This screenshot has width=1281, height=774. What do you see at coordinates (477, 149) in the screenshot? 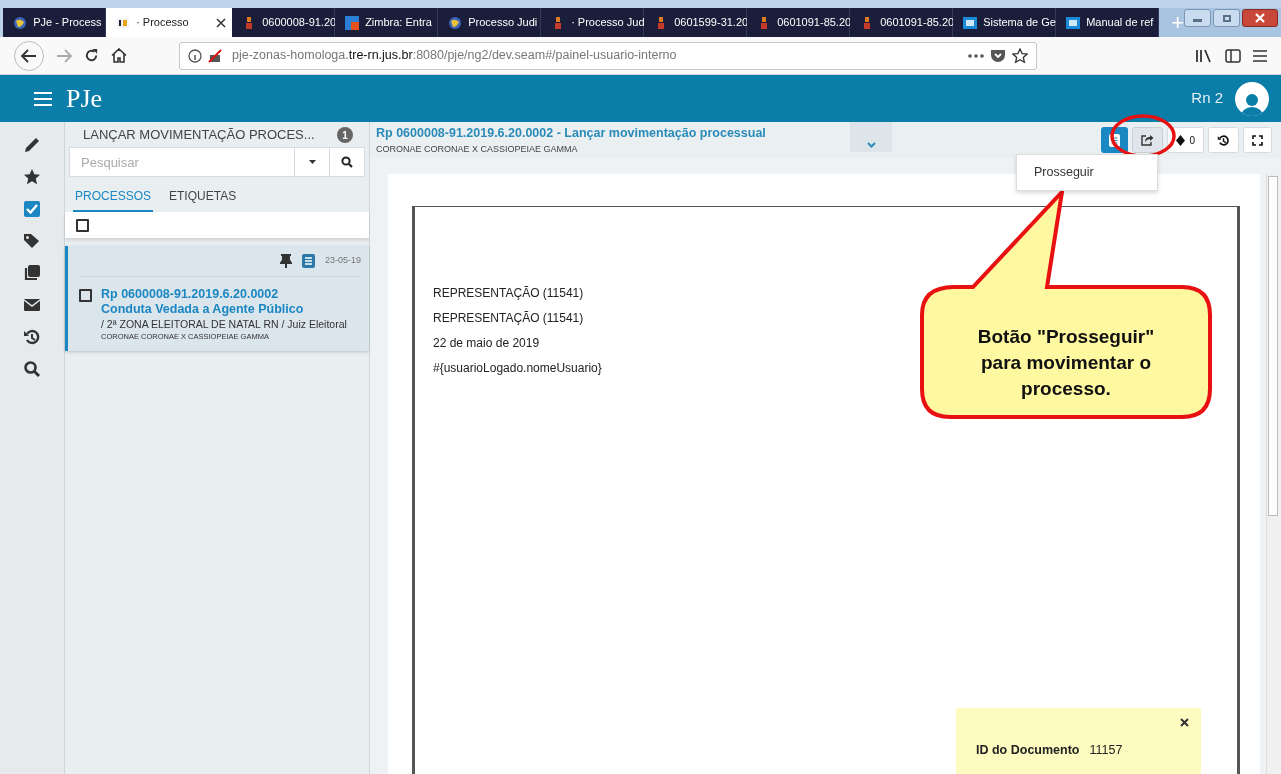
I see `parties-text: CORONAE CORONAE X CASSIOPEIAE GAMMA` at bounding box center [477, 149].